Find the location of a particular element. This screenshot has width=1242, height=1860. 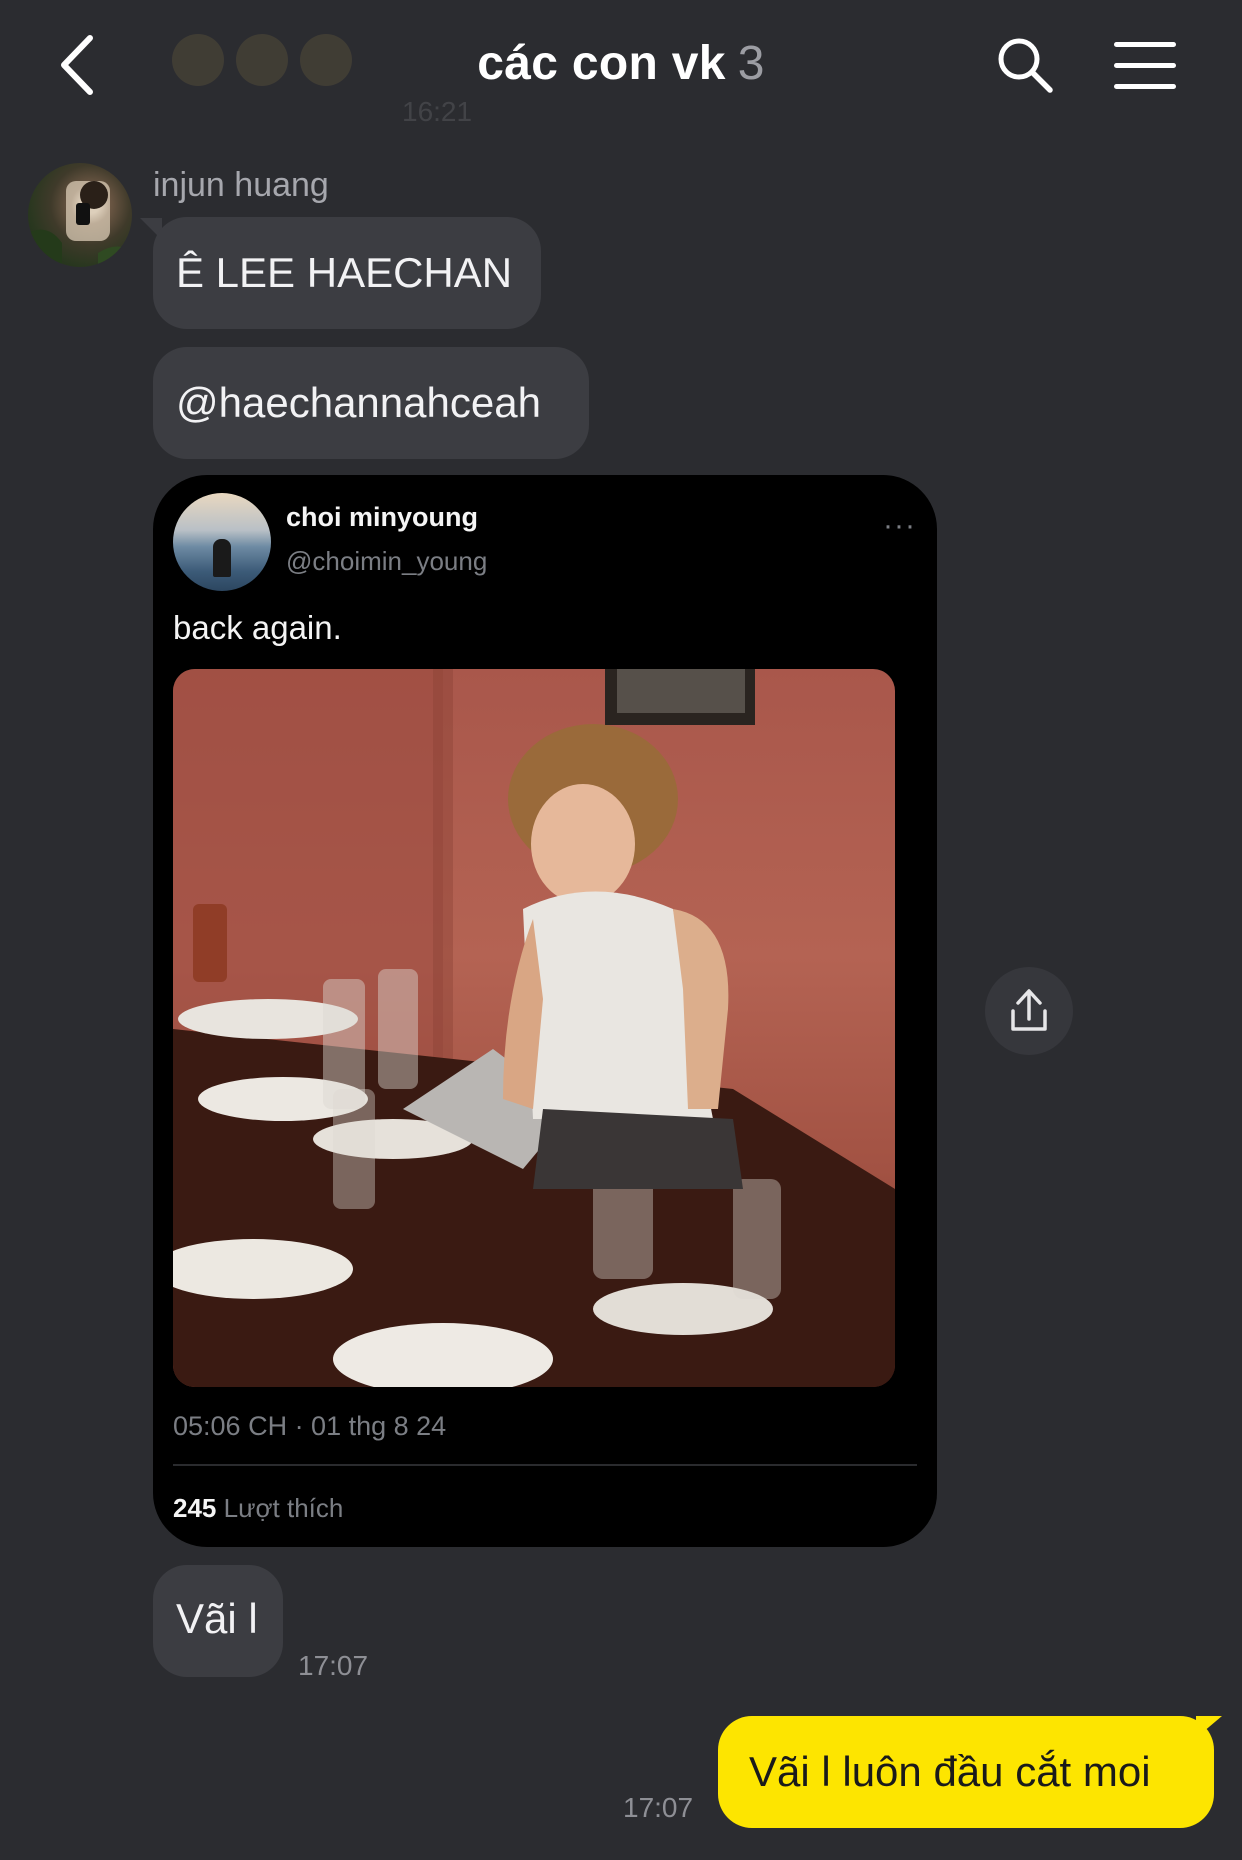

message-bubble: Ê LEE HAECHAN is located at coordinates (347, 273).